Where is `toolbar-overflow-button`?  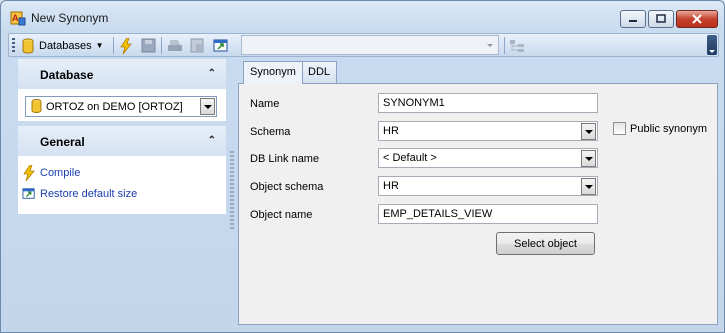 toolbar-overflow-button is located at coordinates (712, 45).